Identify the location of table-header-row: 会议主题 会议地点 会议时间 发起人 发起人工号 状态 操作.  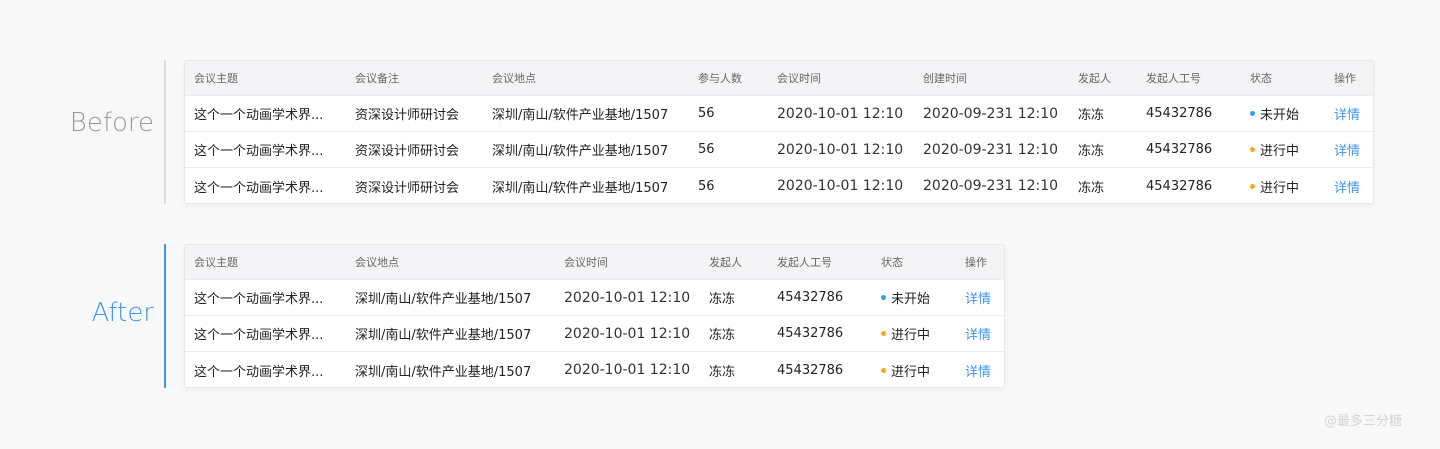
(594, 262).